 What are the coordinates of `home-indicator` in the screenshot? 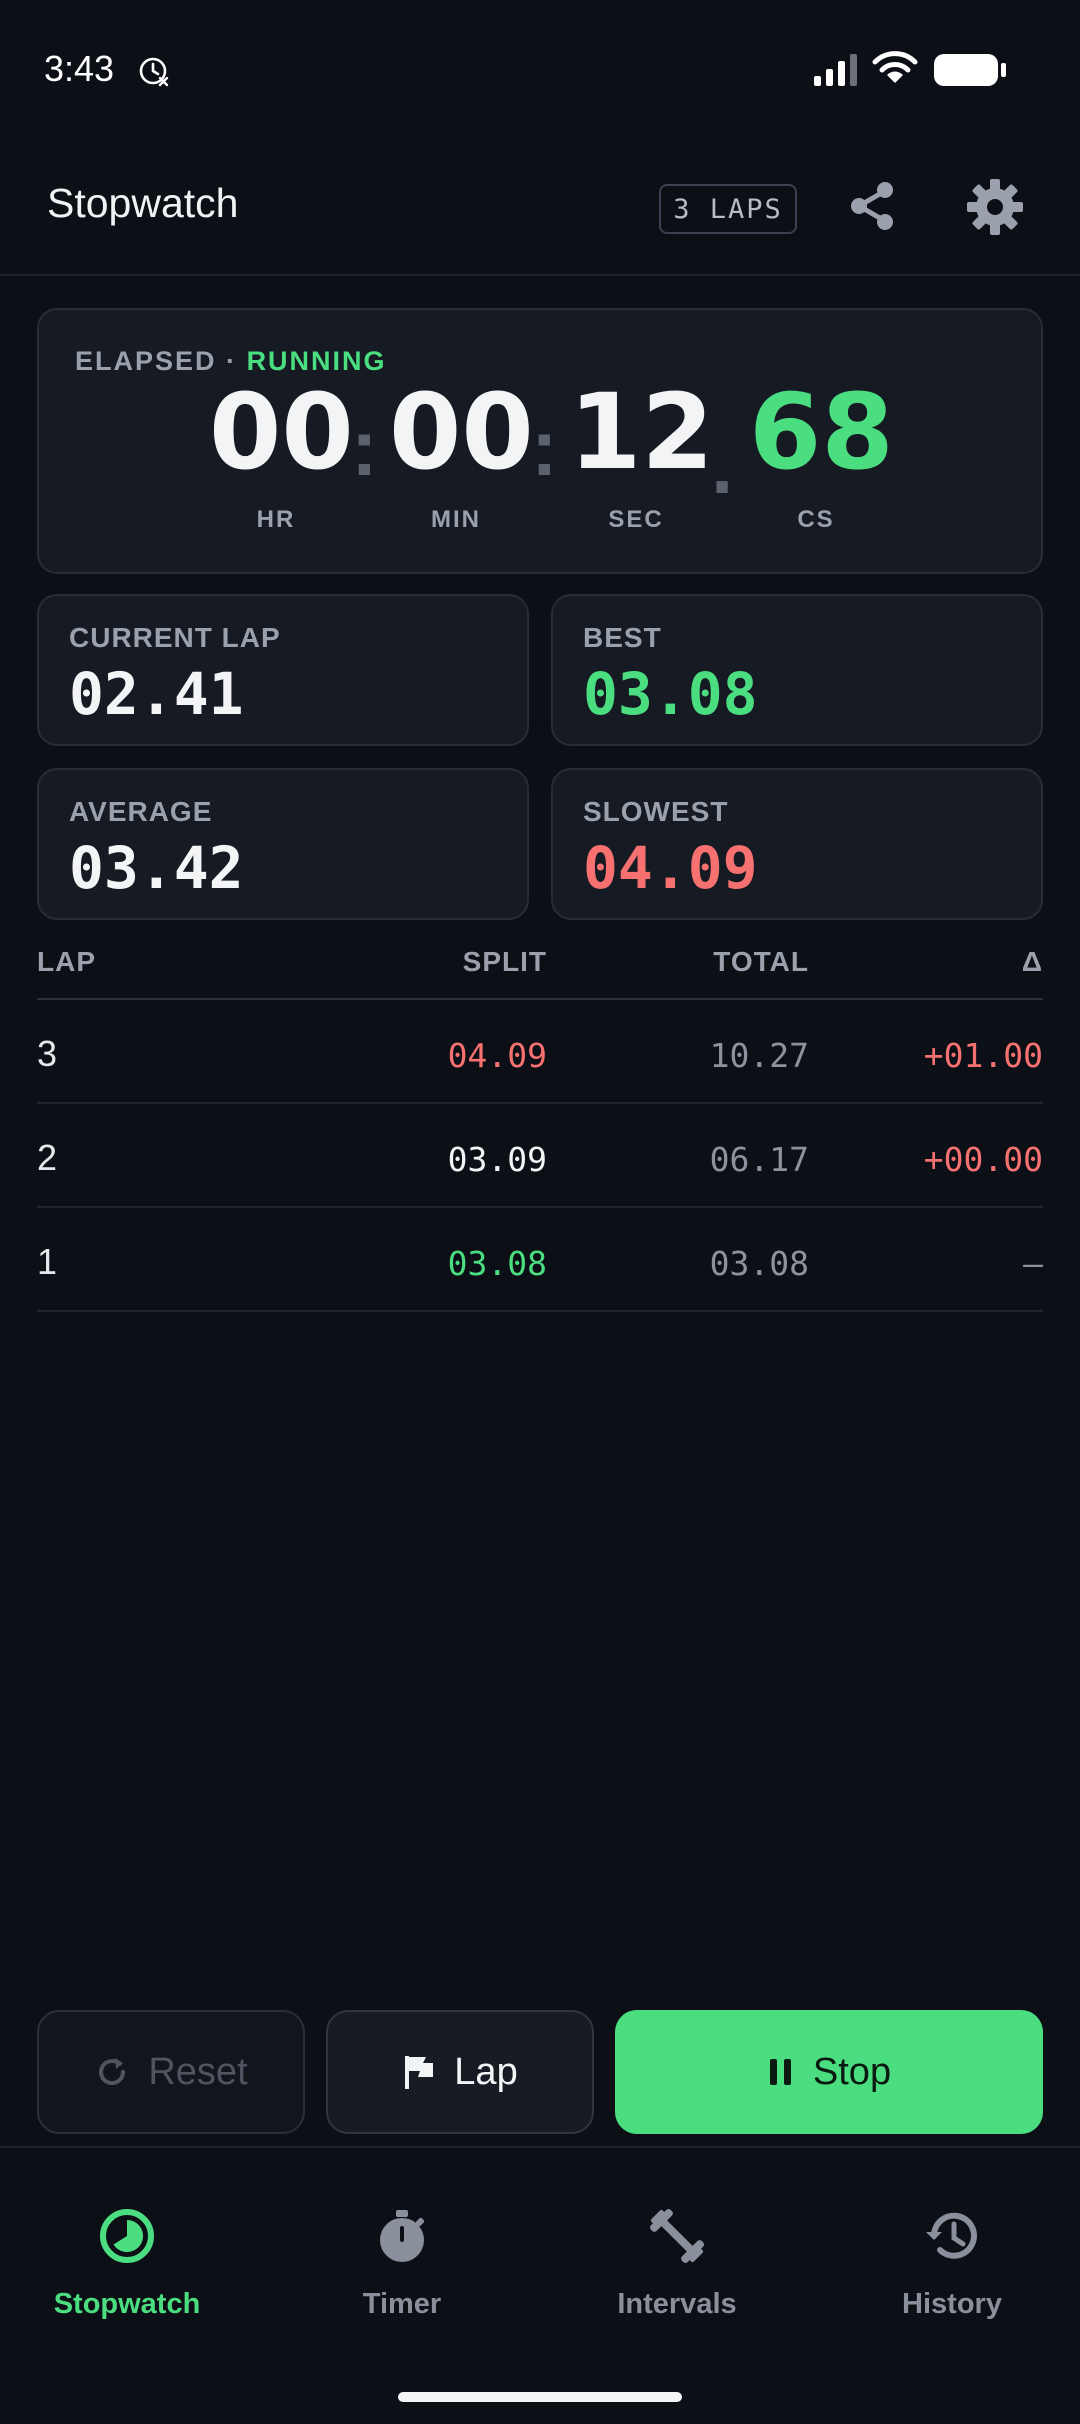 It's located at (540, 2397).